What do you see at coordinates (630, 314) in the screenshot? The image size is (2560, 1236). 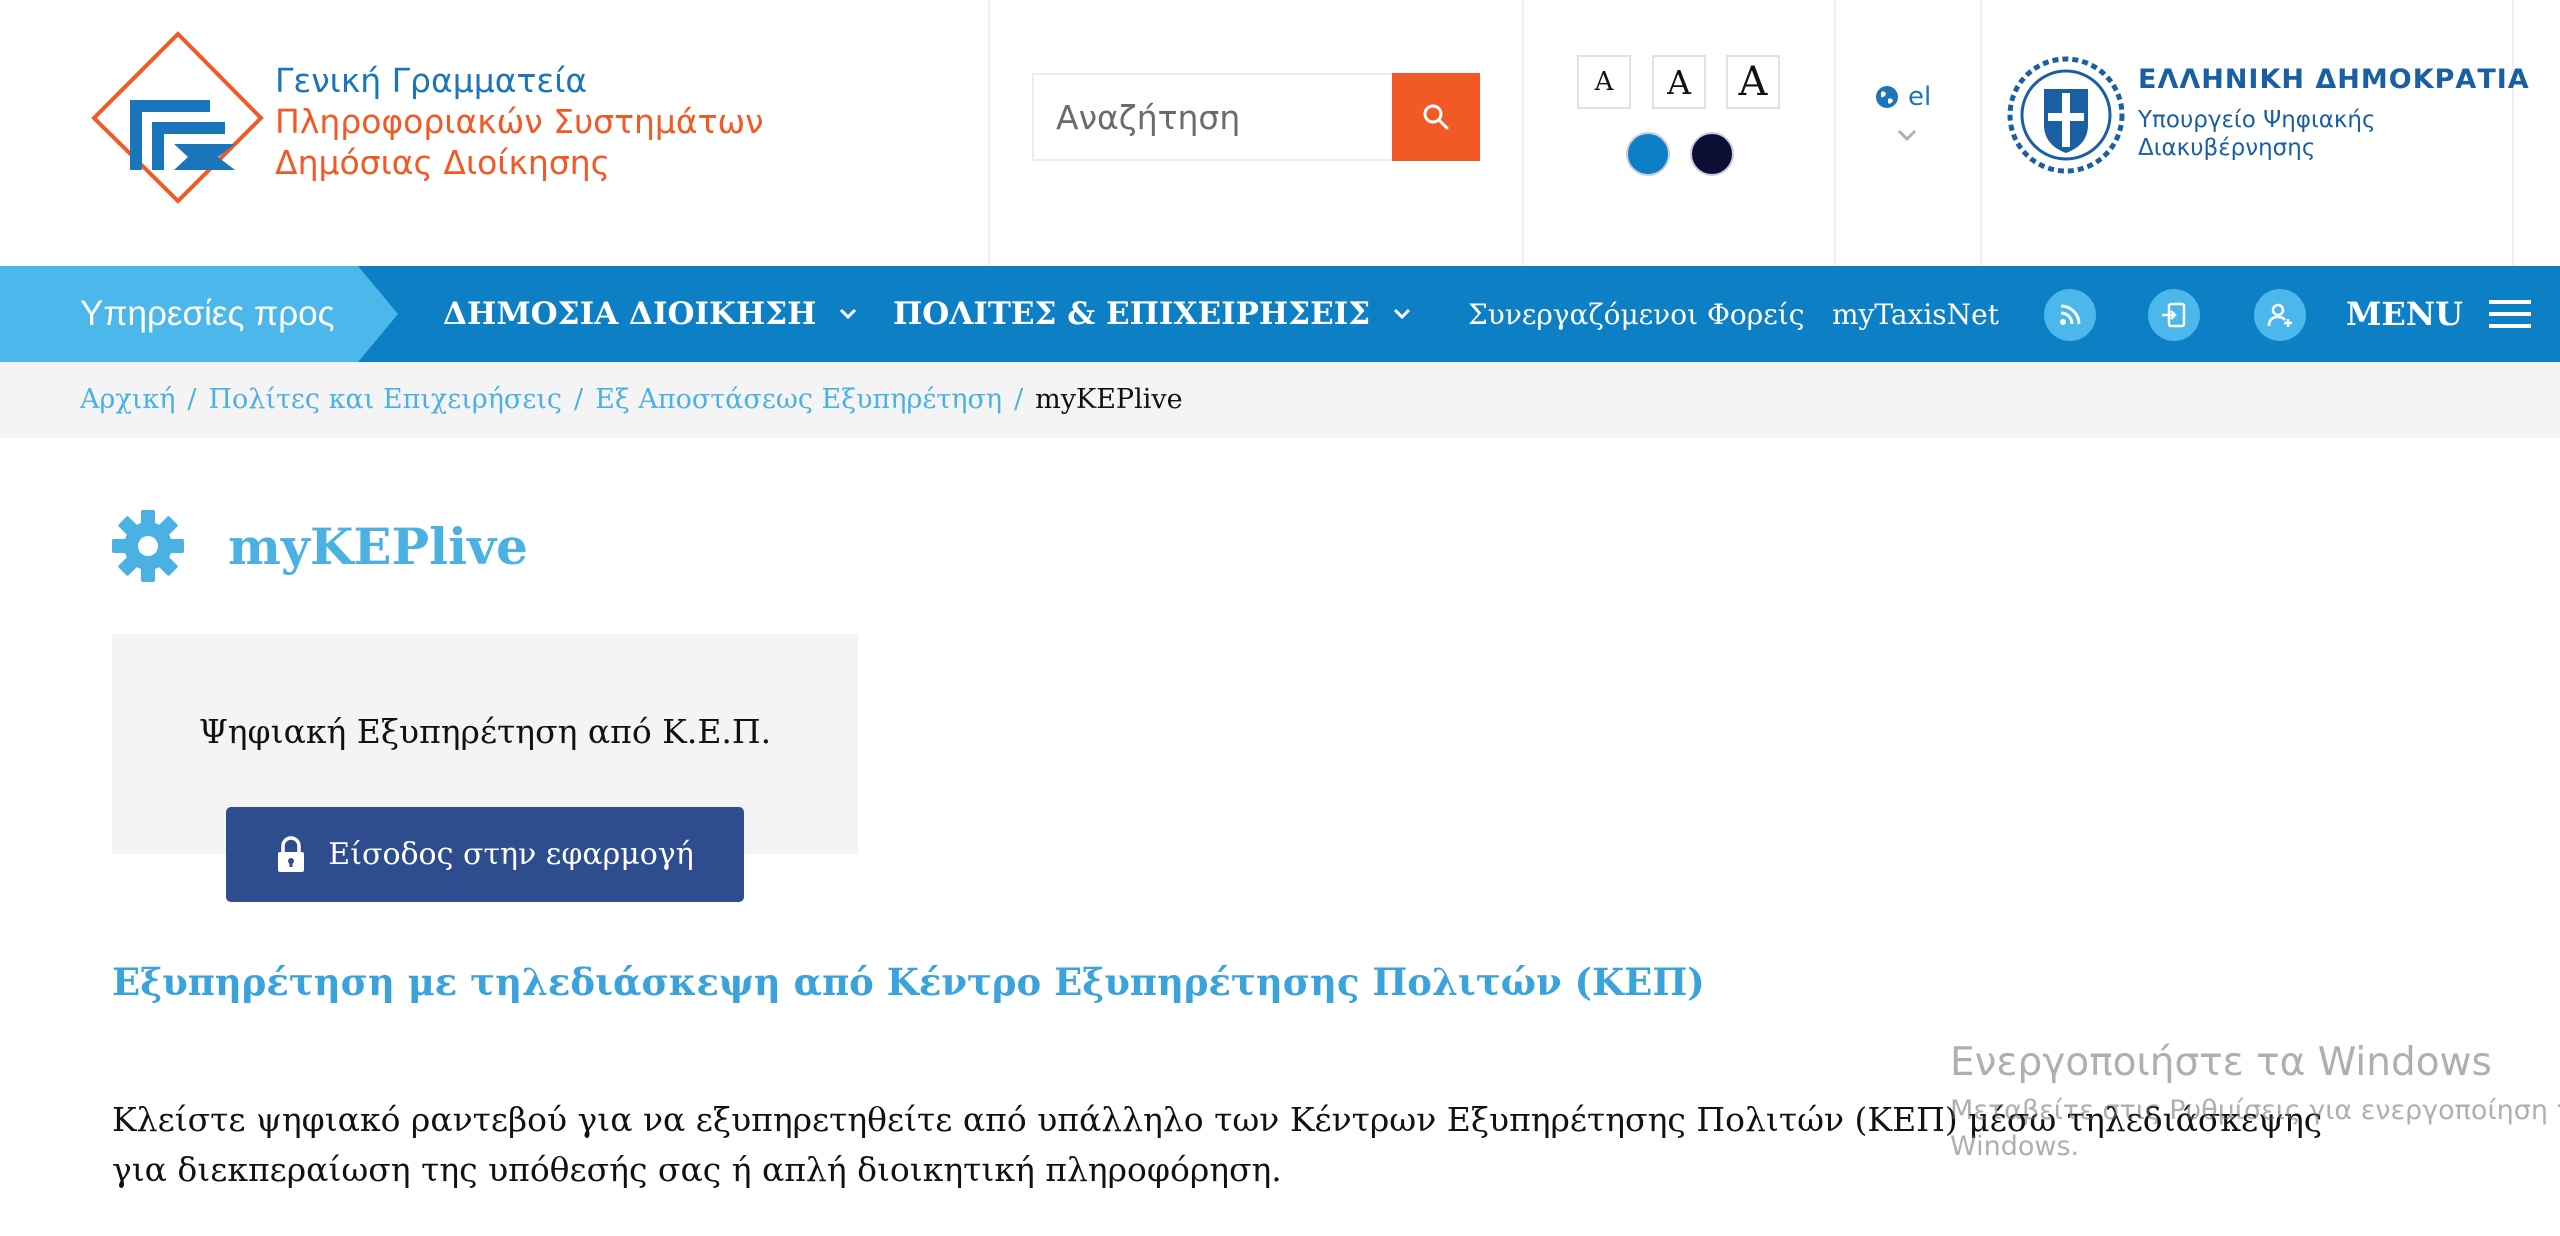 I see `nav-public-administration-label: ΔΗΜΟΣΙΑ ΔΙΟΙΚΗΣΗ` at bounding box center [630, 314].